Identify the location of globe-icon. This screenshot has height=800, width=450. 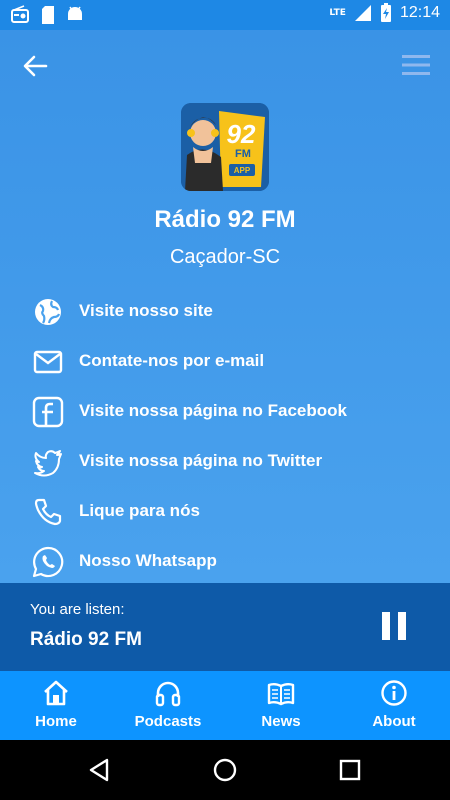
(48, 312).